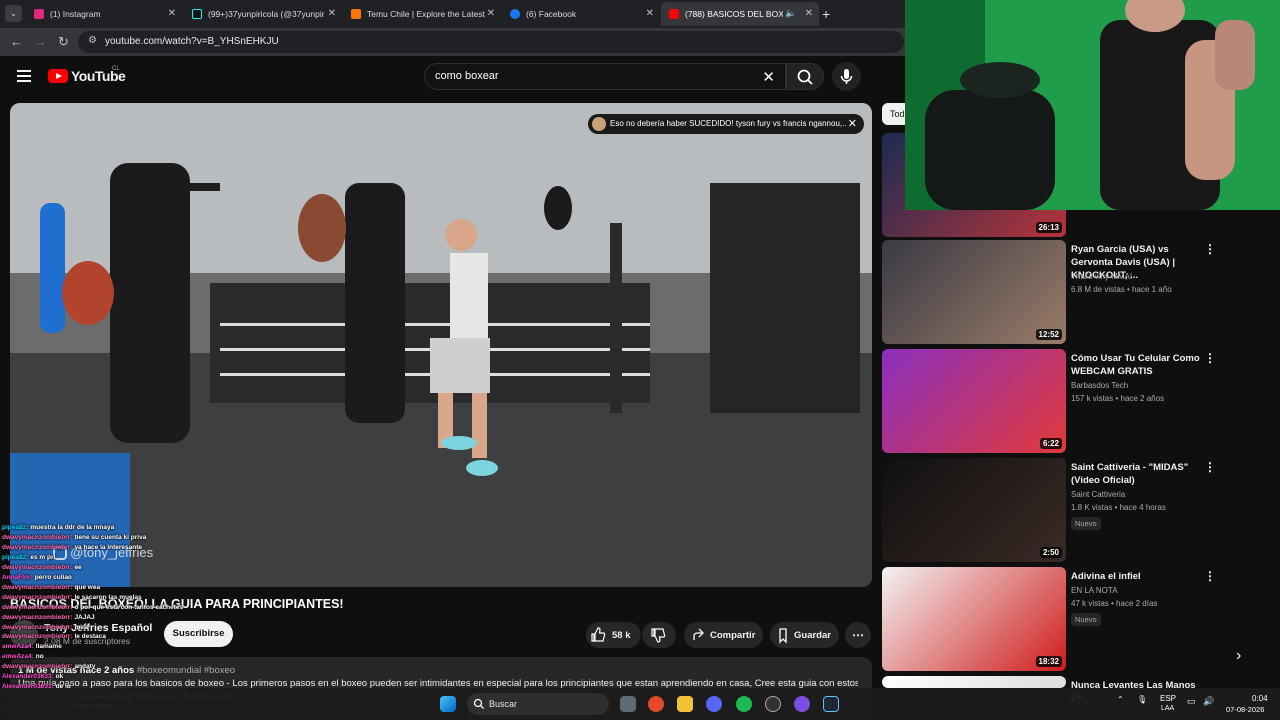  What do you see at coordinates (266, 14) in the screenshot?
I see `tab-title: (99+)37yunpiricola (@37yunpir` at bounding box center [266, 14].